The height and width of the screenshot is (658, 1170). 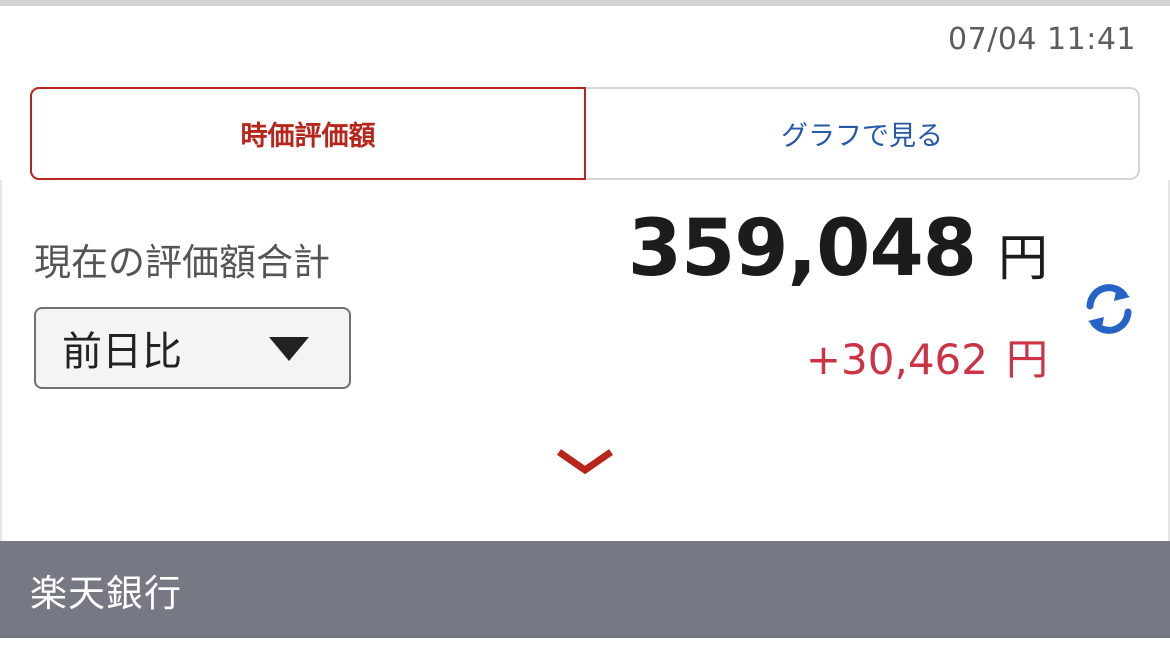 I want to click on card-border-left, so click(x=1, y=360).